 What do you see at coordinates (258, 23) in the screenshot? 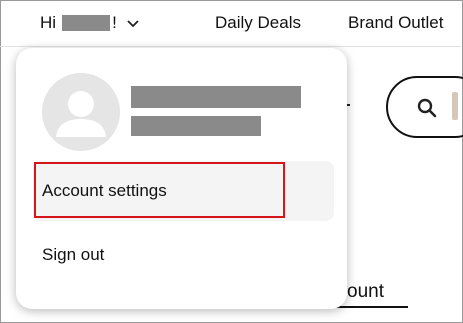
I see `nav-link-daily-deals: Daily Deals` at bounding box center [258, 23].